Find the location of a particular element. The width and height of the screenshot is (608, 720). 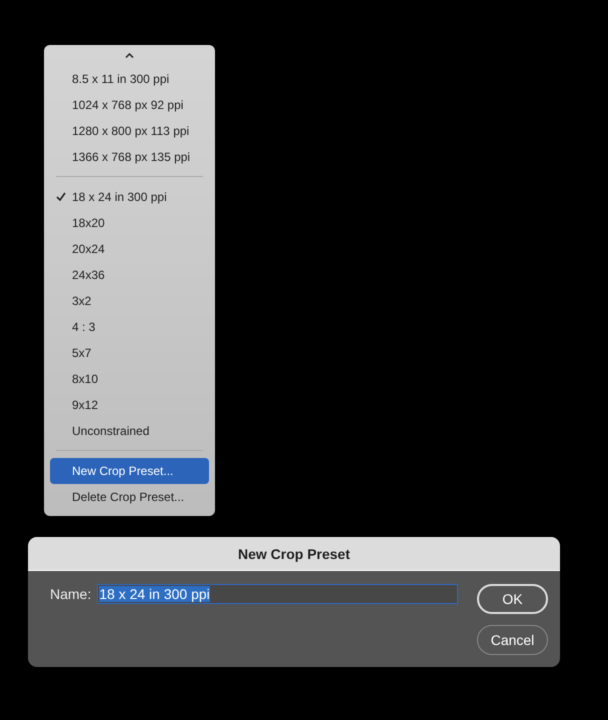

menu-item: 8x10 is located at coordinates (129, 379).